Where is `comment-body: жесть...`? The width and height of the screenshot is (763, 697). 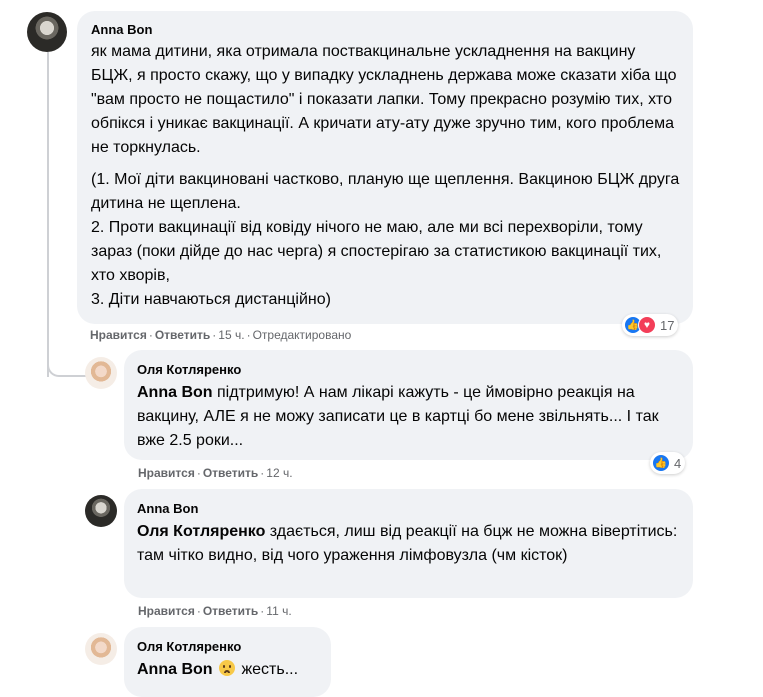
comment-body: жесть... is located at coordinates (268, 669).